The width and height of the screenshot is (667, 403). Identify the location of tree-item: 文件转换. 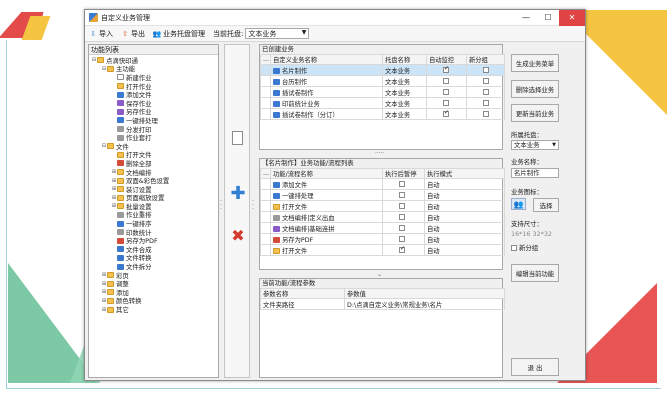
(154, 258).